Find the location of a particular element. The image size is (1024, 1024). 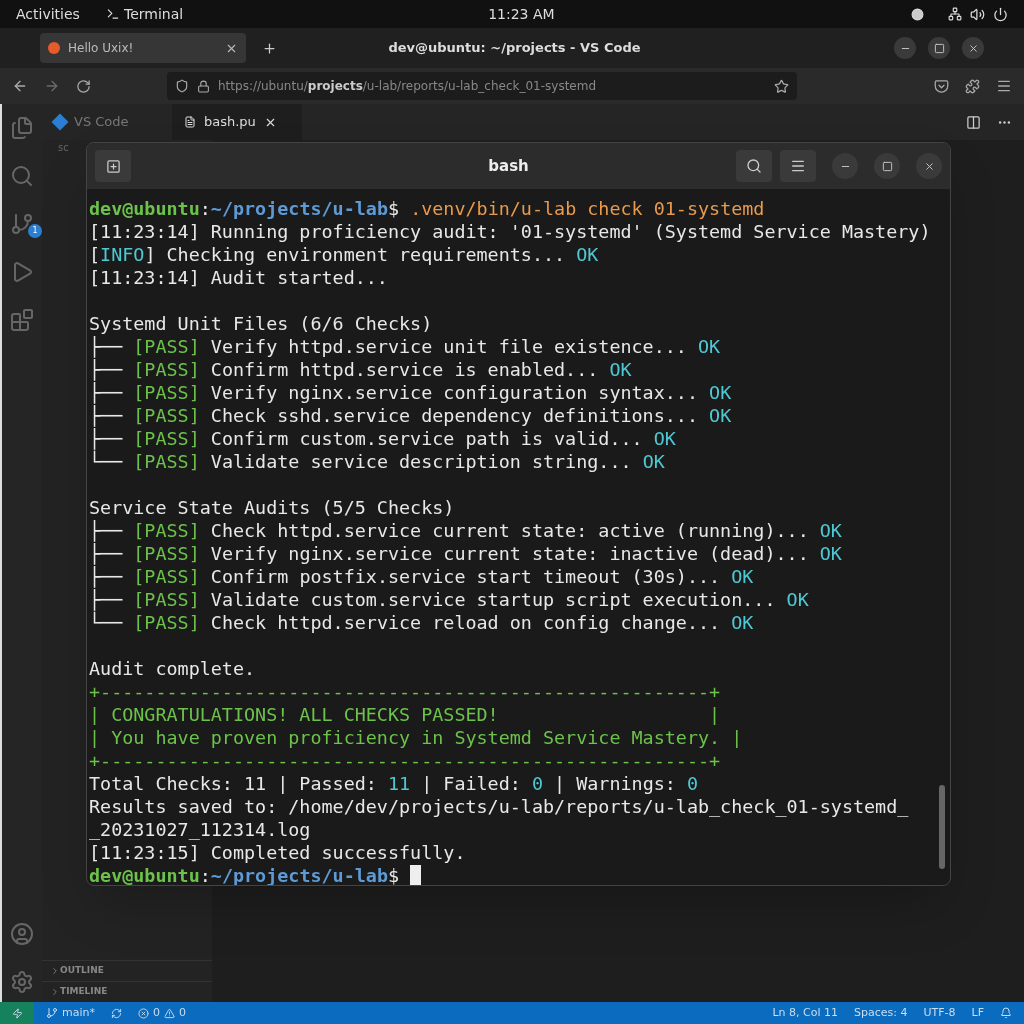

section-title: OUTLINE is located at coordinates (82, 971).